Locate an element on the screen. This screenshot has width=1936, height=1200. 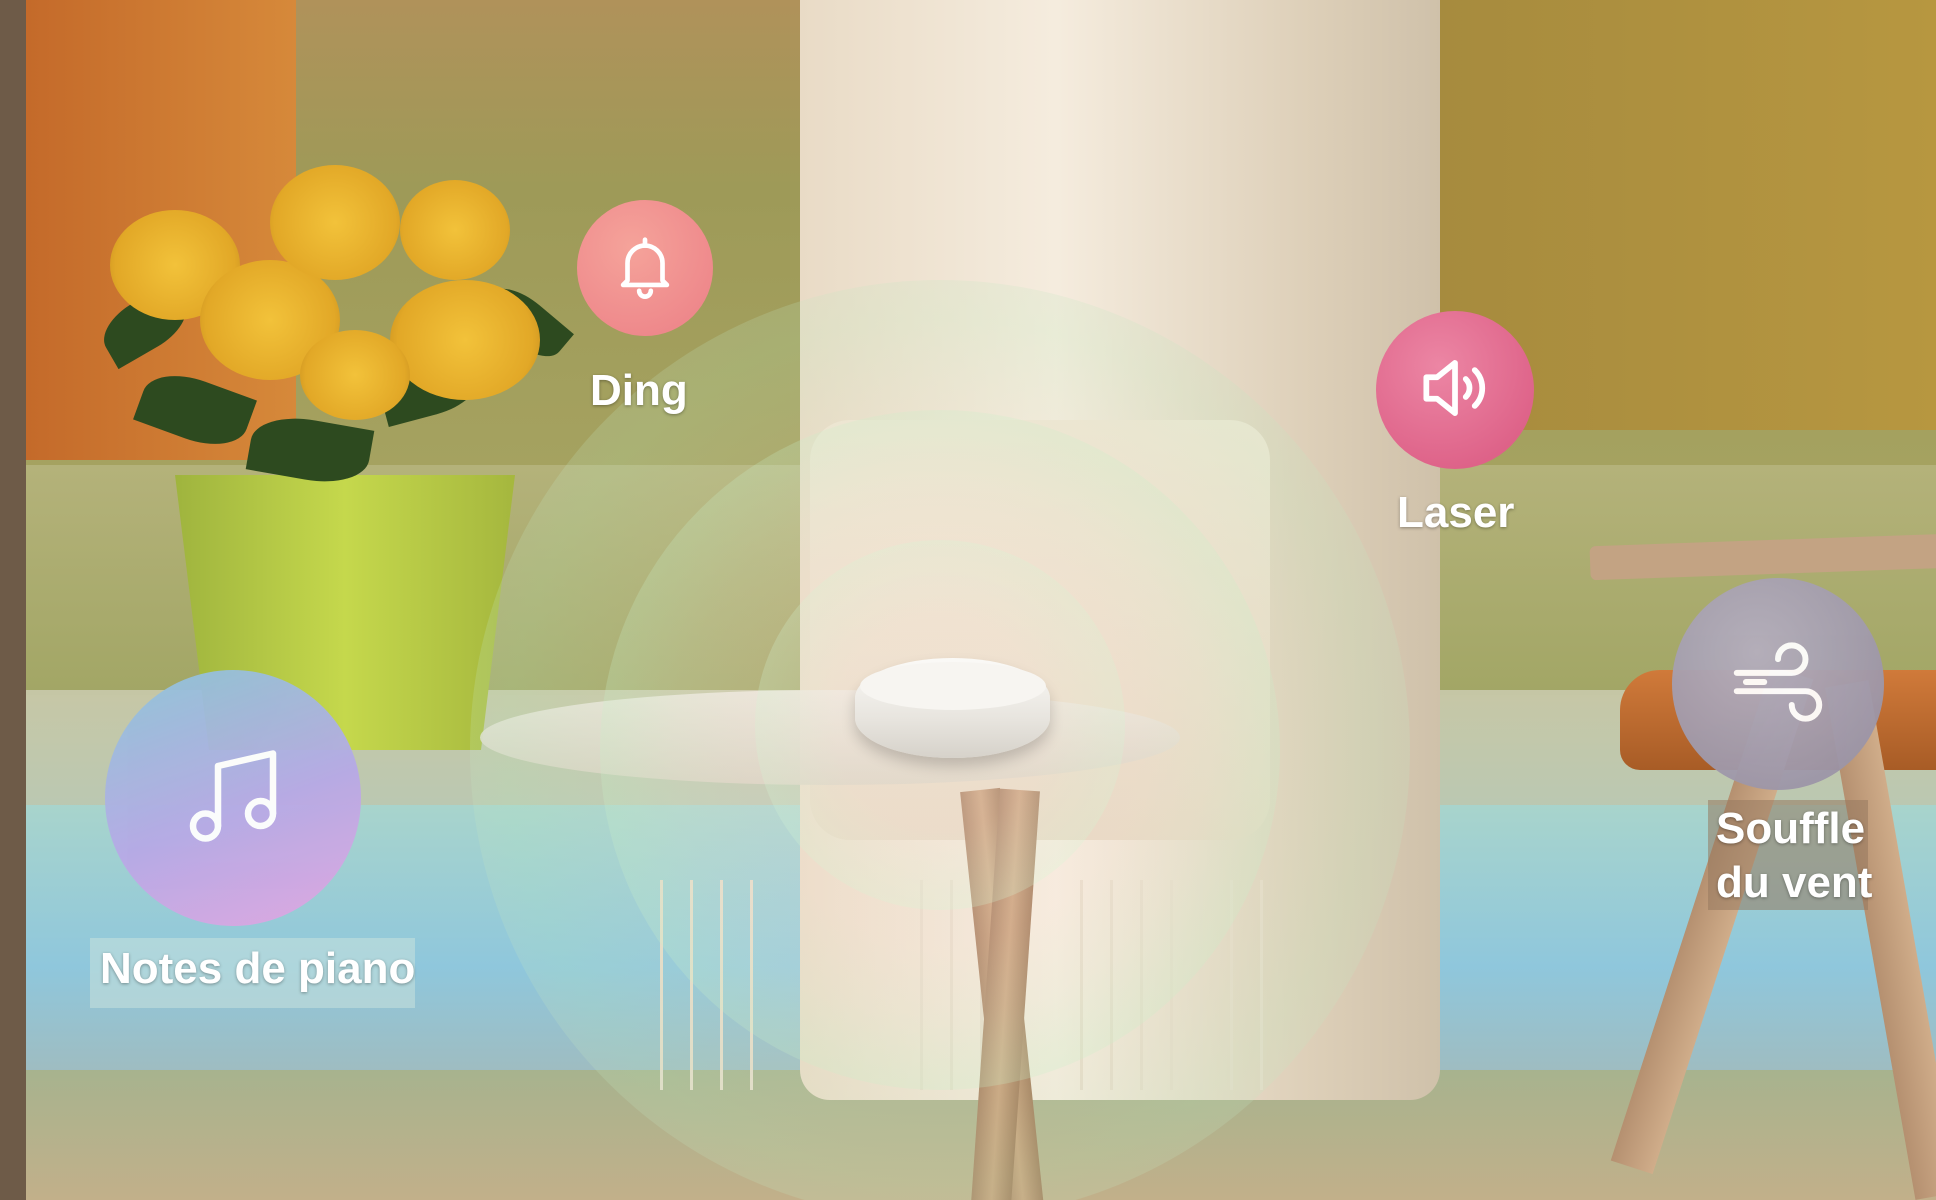
wind-sound-button is located at coordinates (1778, 684).